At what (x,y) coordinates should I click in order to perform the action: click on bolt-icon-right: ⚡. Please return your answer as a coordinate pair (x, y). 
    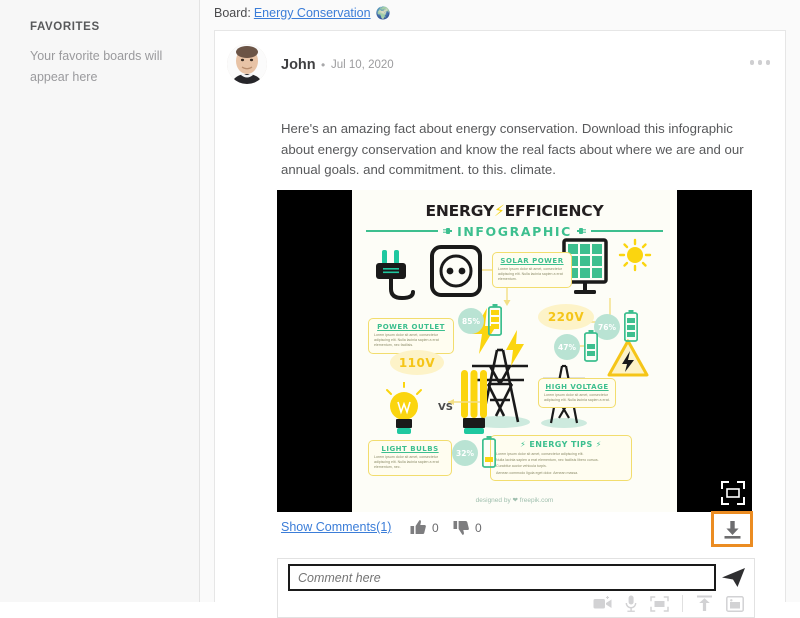
    Looking at the image, I should click on (598, 444).